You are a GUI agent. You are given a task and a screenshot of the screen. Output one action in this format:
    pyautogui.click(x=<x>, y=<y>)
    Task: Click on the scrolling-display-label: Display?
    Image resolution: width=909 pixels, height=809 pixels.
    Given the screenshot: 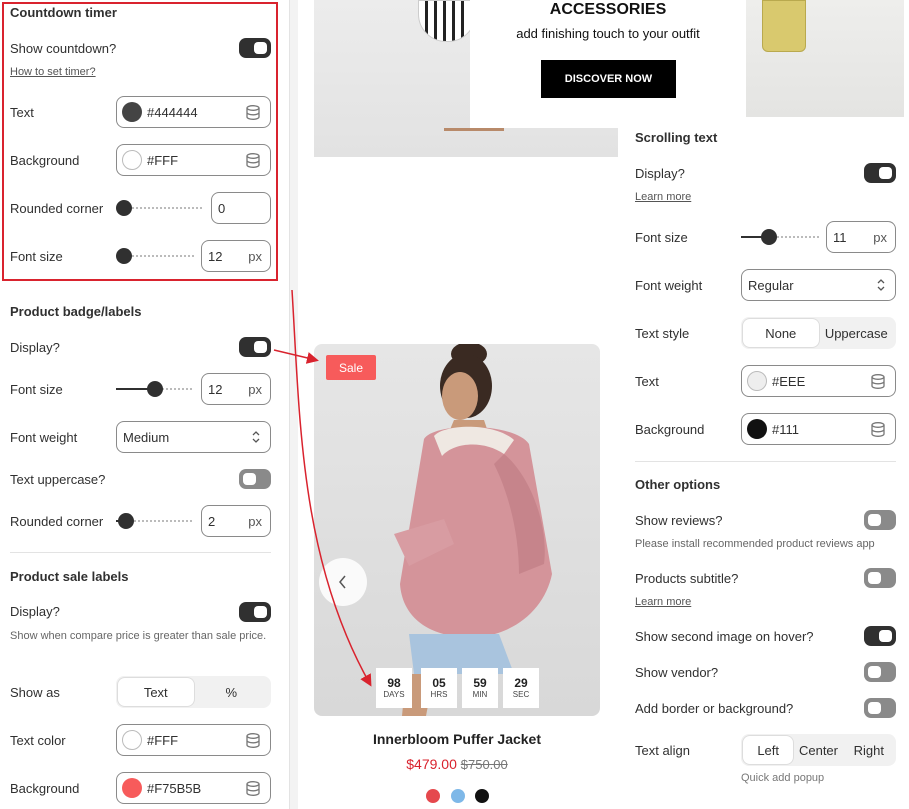 What is the action you would take?
    pyautogui.click(x=660, y=173)
    